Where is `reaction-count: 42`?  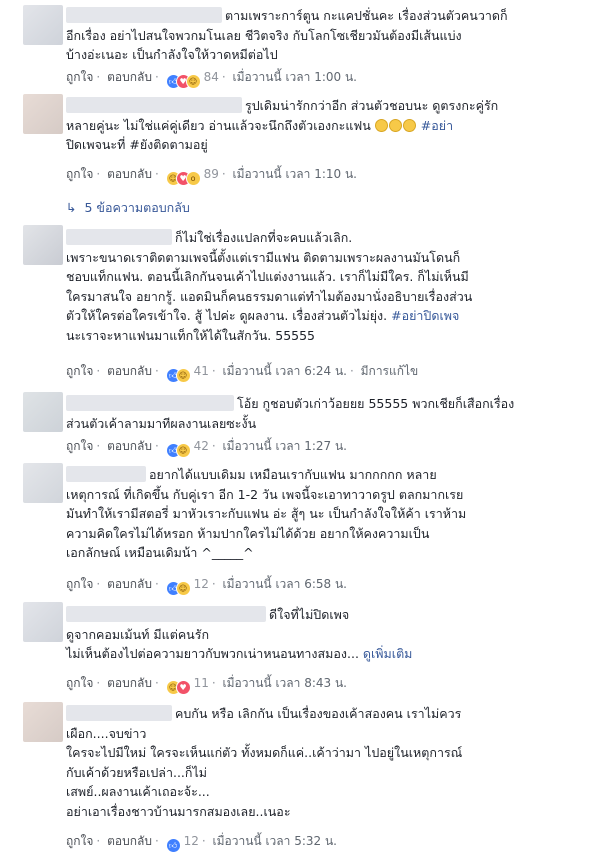
reaction-count: 42 is located at coordinates (201, 446).